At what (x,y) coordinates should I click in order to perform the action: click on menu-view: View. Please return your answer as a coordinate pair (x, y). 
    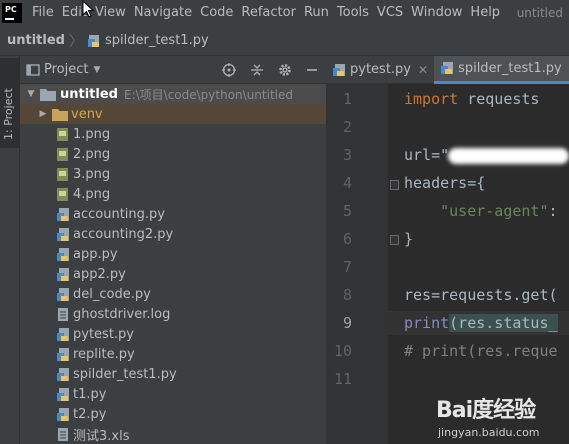
    Looking at the image, I should click on (110, 13).